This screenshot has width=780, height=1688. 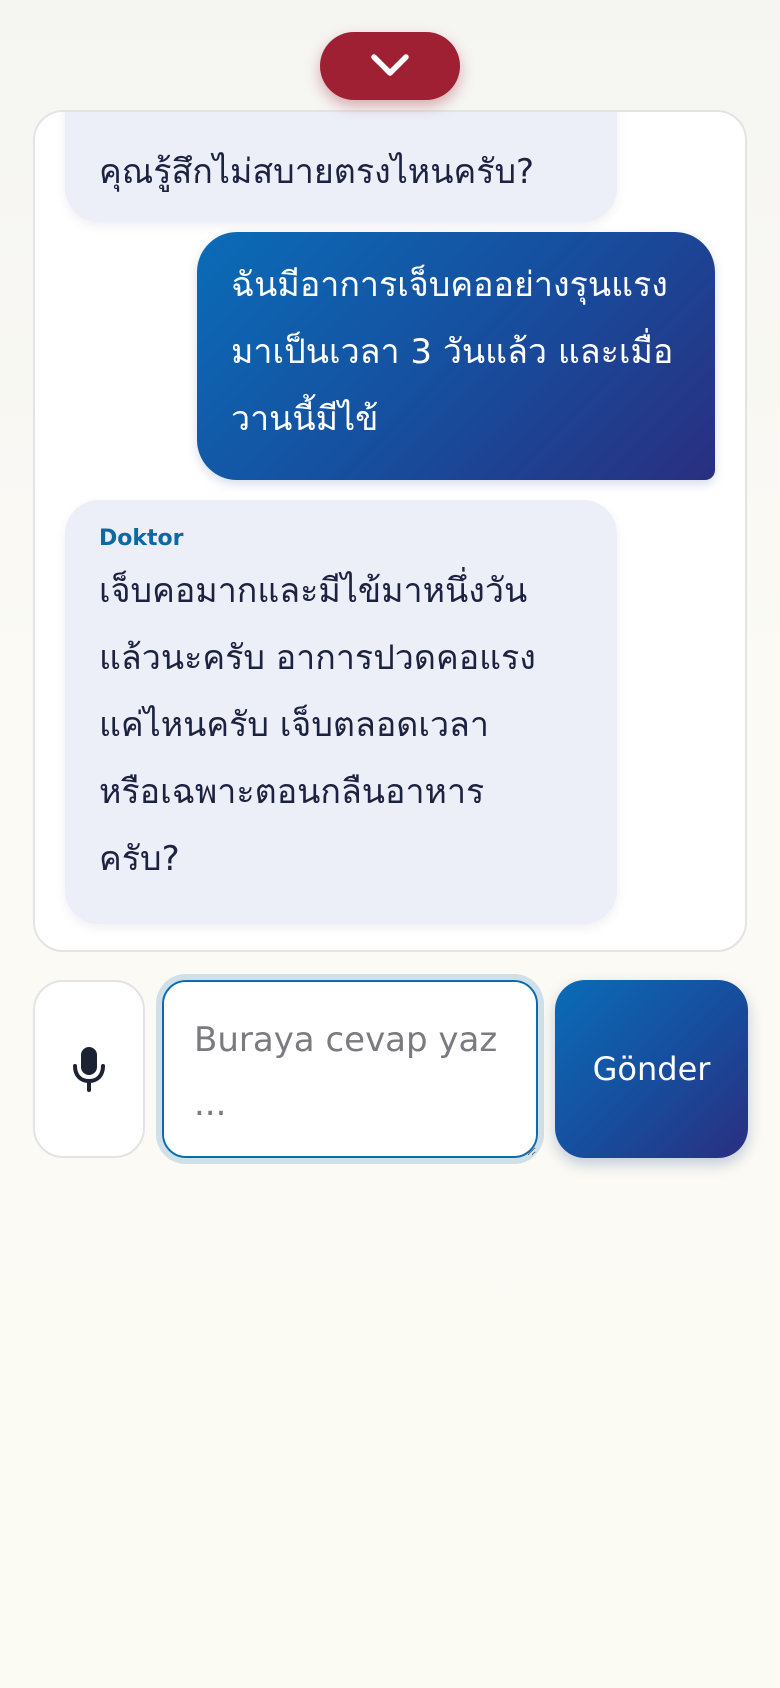 I want to click on microphone-icon, so click(x=89, y=1069).